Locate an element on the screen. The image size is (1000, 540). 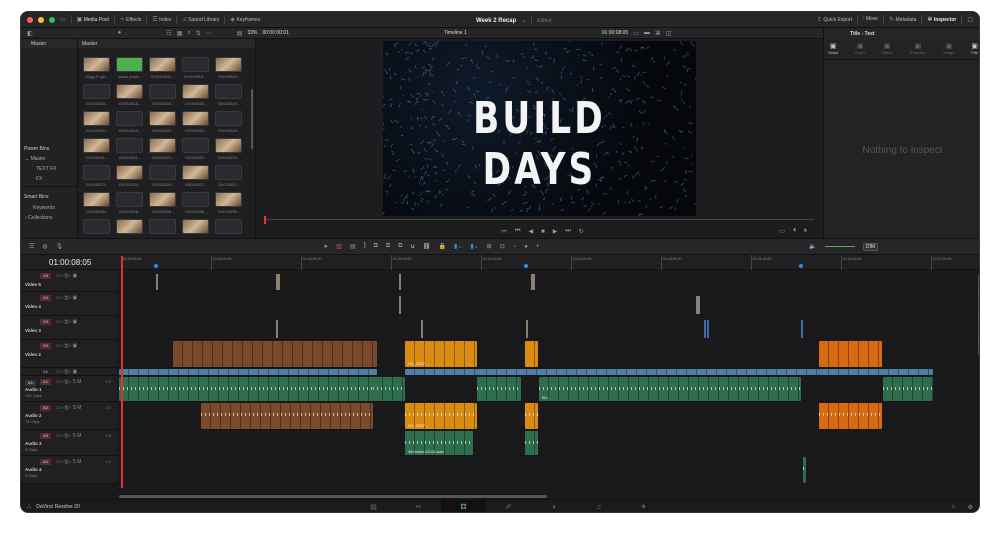
transform-icon: ⌘ is located at coordinates (658, 33).